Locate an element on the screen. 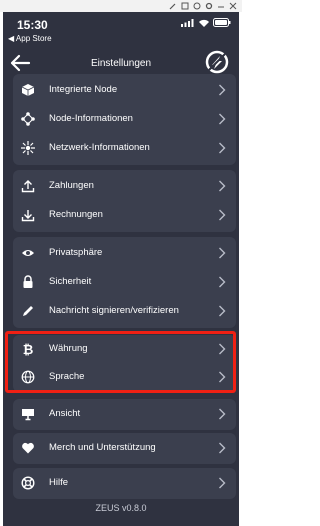  lifebuoy-icon is located at coordinates (28, 483).